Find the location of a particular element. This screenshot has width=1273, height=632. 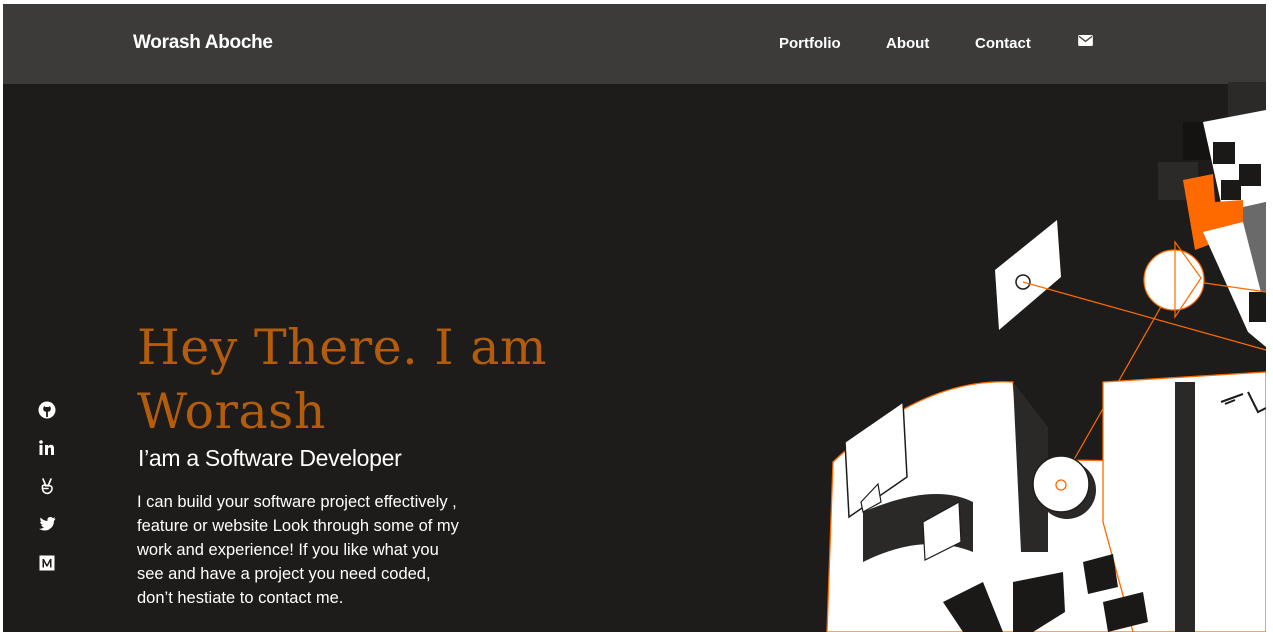

envelope-icon is located at coordinates (1085, 40).